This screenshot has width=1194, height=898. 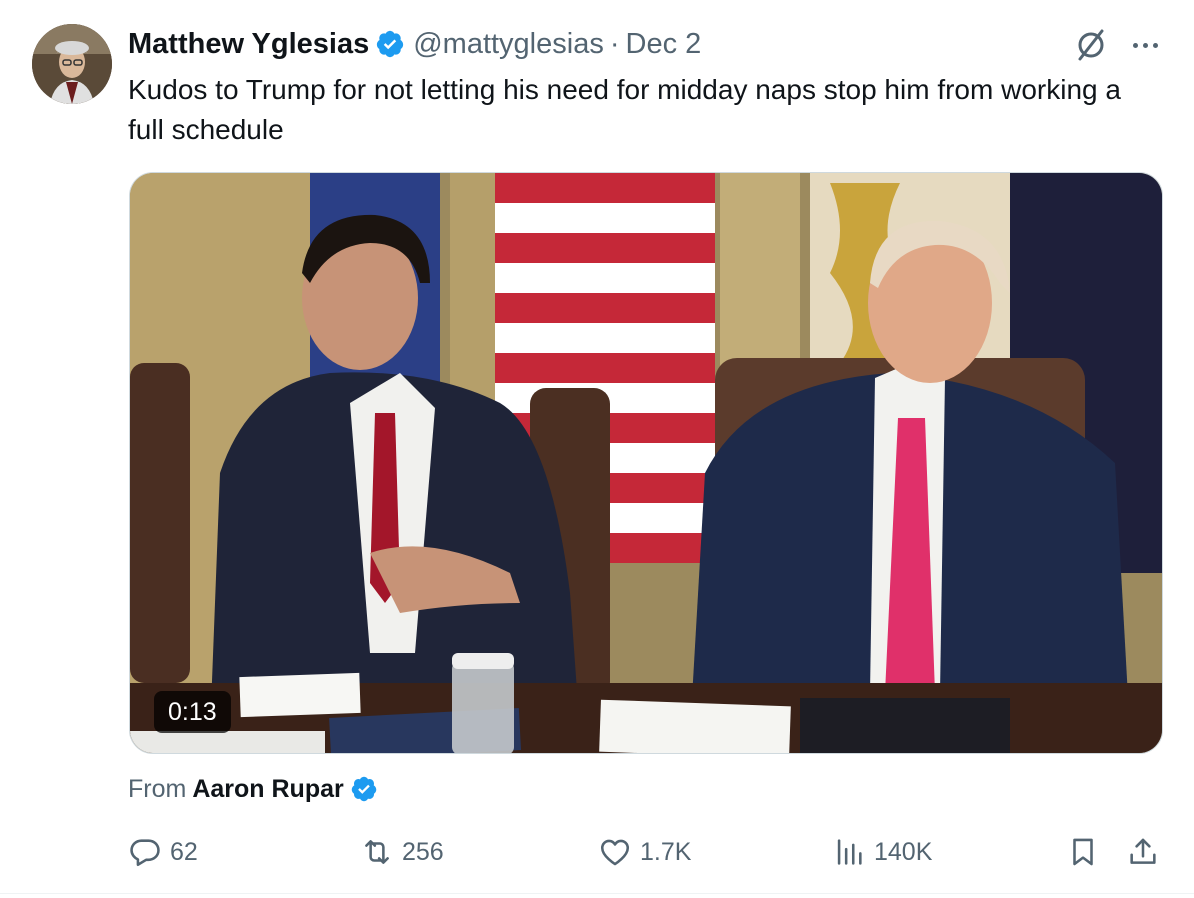 I want to click on bookmark-button, so click(x=1083, y=852).